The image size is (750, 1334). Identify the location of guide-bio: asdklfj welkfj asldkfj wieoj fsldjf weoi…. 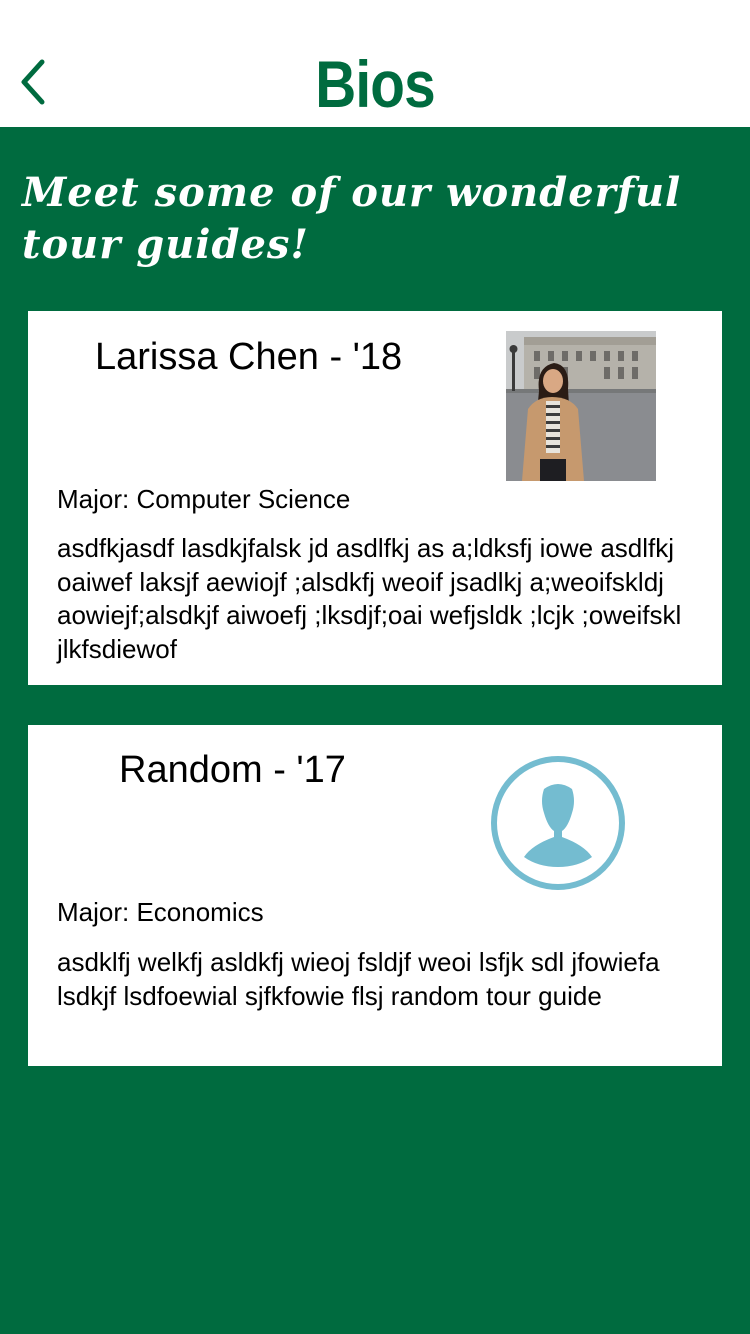
(358, 979).